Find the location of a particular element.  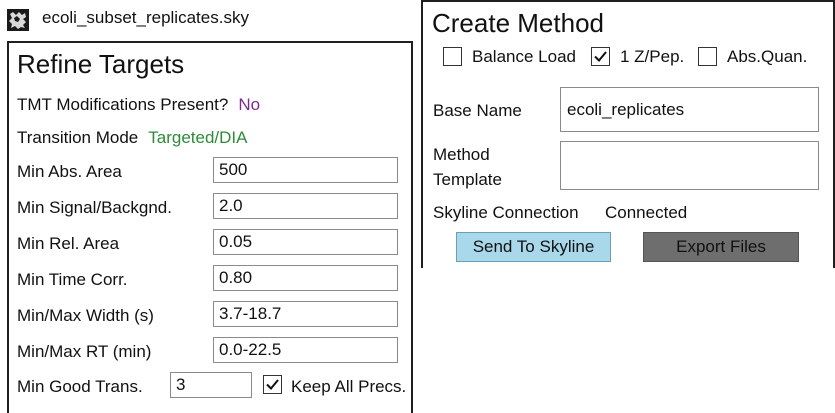

balance-load-label: Balance Load is located at coordinates (524, 56).